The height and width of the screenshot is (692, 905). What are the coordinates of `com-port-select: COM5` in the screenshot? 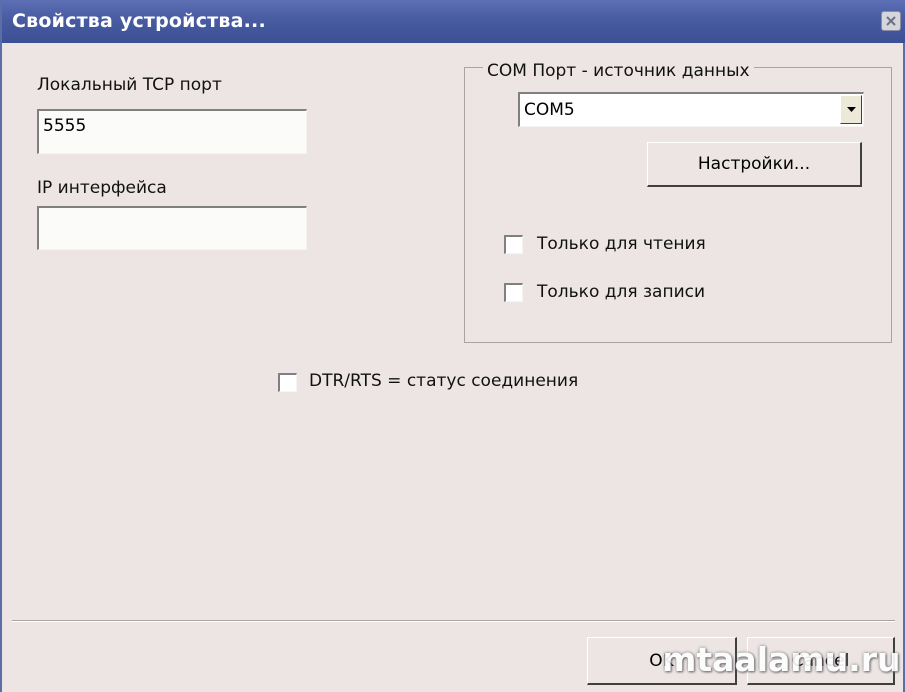 It's located at (691, 109).